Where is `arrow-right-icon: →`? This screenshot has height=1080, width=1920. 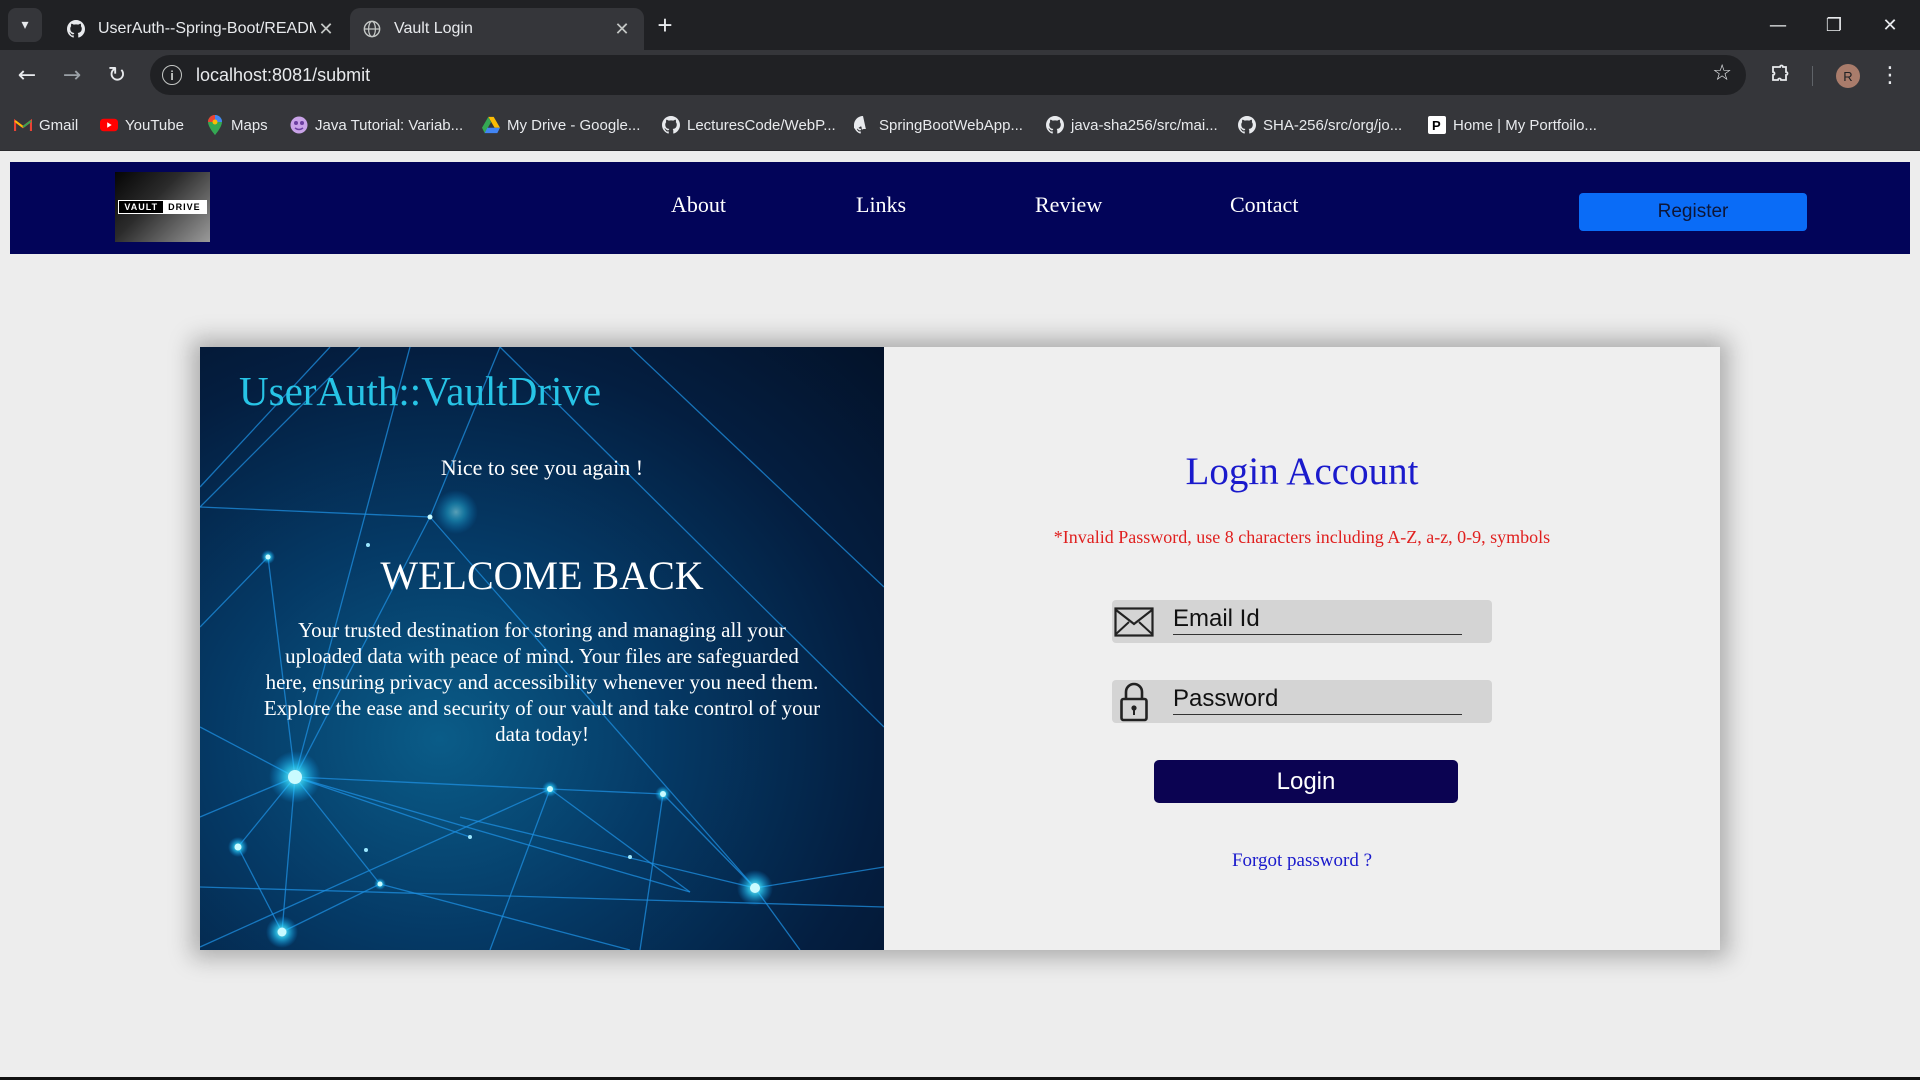 arrow-right-icon: → is located at coordinates (72, 75).